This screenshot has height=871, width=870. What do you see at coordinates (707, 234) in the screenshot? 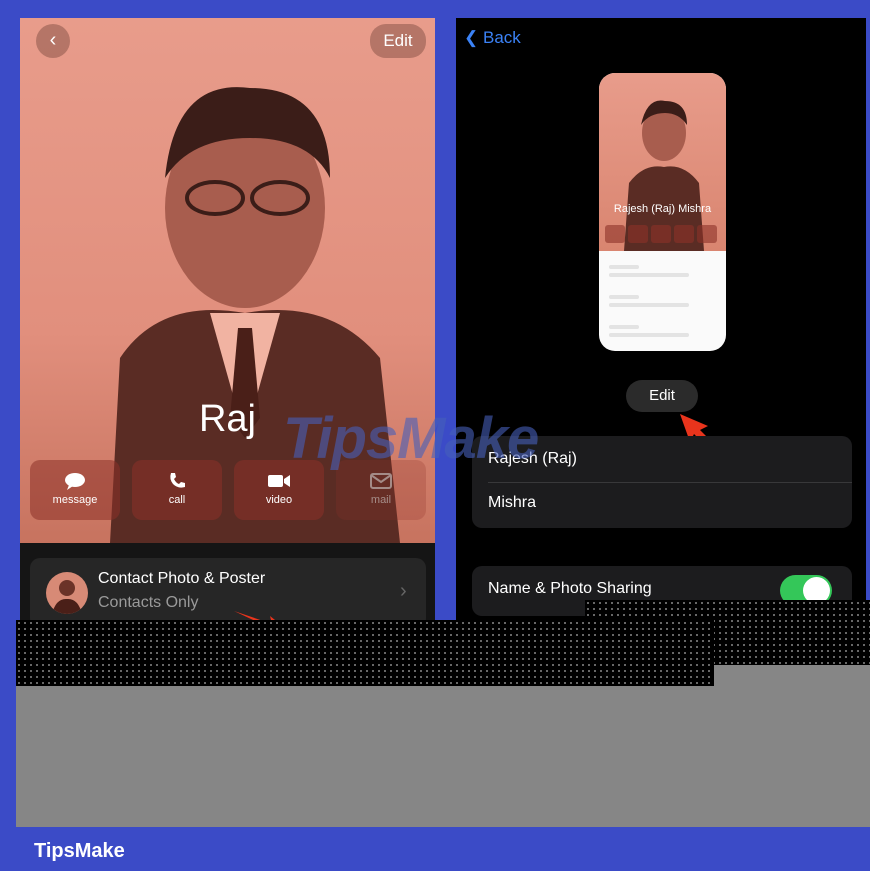
I see `dollar-icon` at bounding box center [707, 234].